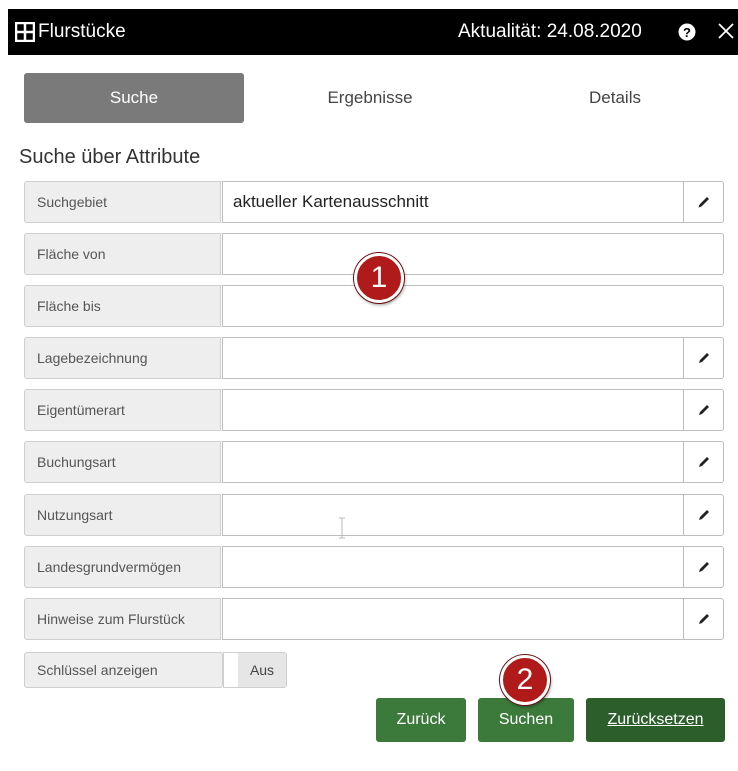 The height and width of the screenshot is (771, 738). I want to click on field-label: Nutzungsart, so click(122, 515).